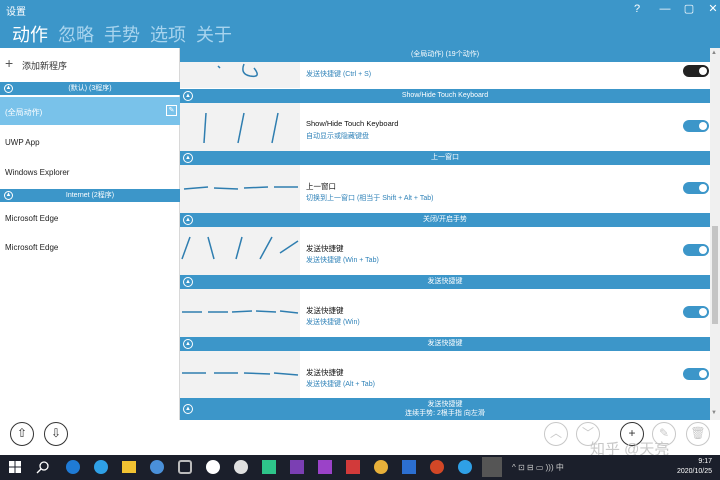 Image resolution: width=720 pixels, height=480 pixels. Describe the element at coordinates (714, 413) in the screenshot. I see `scroll-down-icon: ▼` at that location.